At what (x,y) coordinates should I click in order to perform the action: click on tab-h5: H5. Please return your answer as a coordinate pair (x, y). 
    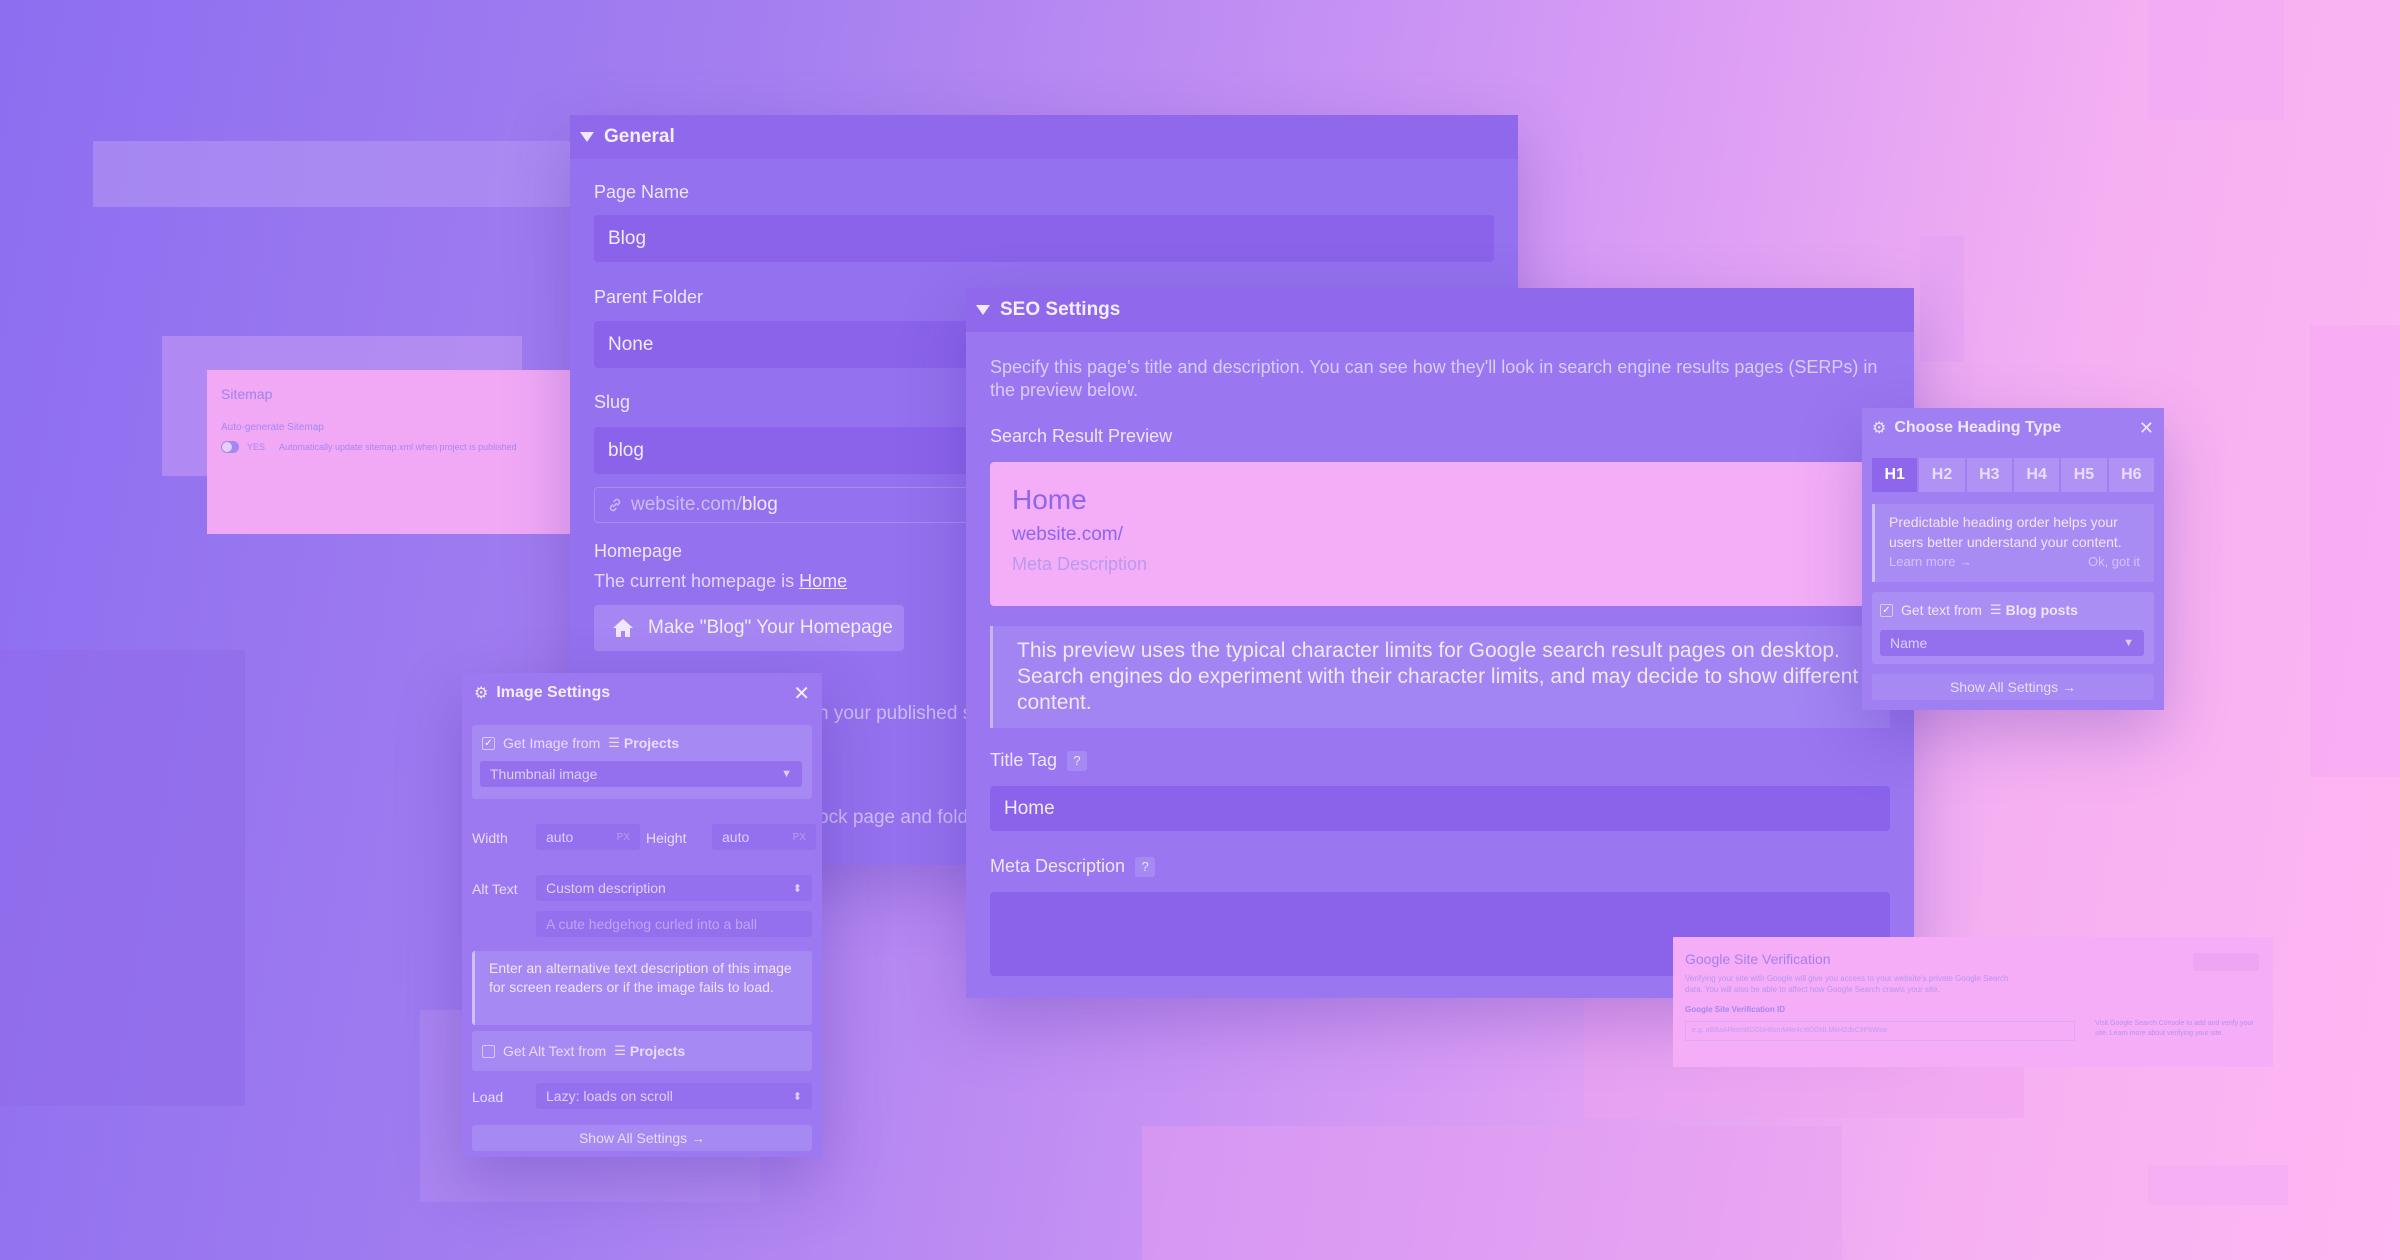
    Looking at the image, I should click on (2084, 475).